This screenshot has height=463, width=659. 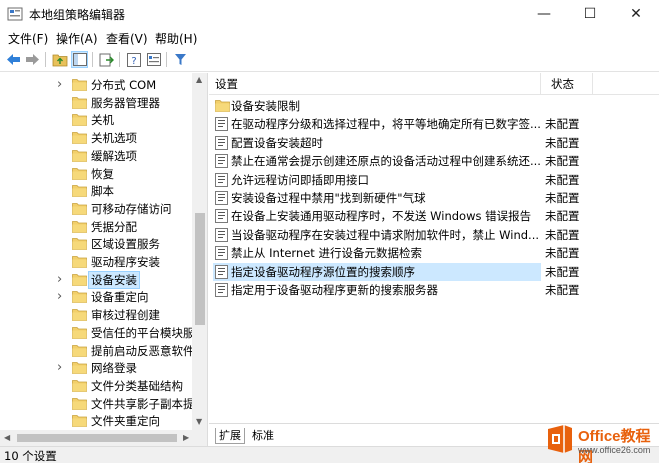 What do you see at coordinates (103, 404) in the screenshot?
I see `tree-item: 文件共享影子副本提供` at bounding box center [103, 404].